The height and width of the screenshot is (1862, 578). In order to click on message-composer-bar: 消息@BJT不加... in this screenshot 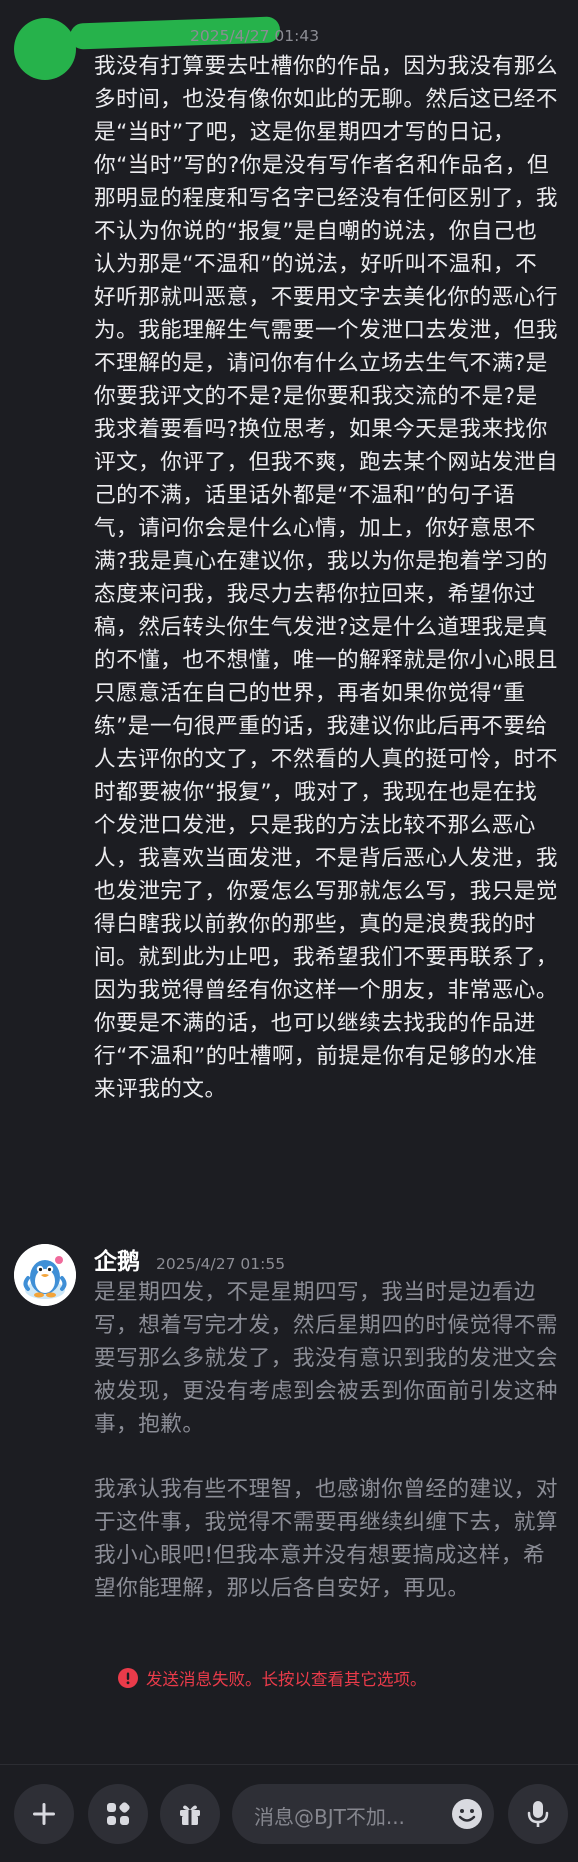, I will do `click(289, 1813)`.